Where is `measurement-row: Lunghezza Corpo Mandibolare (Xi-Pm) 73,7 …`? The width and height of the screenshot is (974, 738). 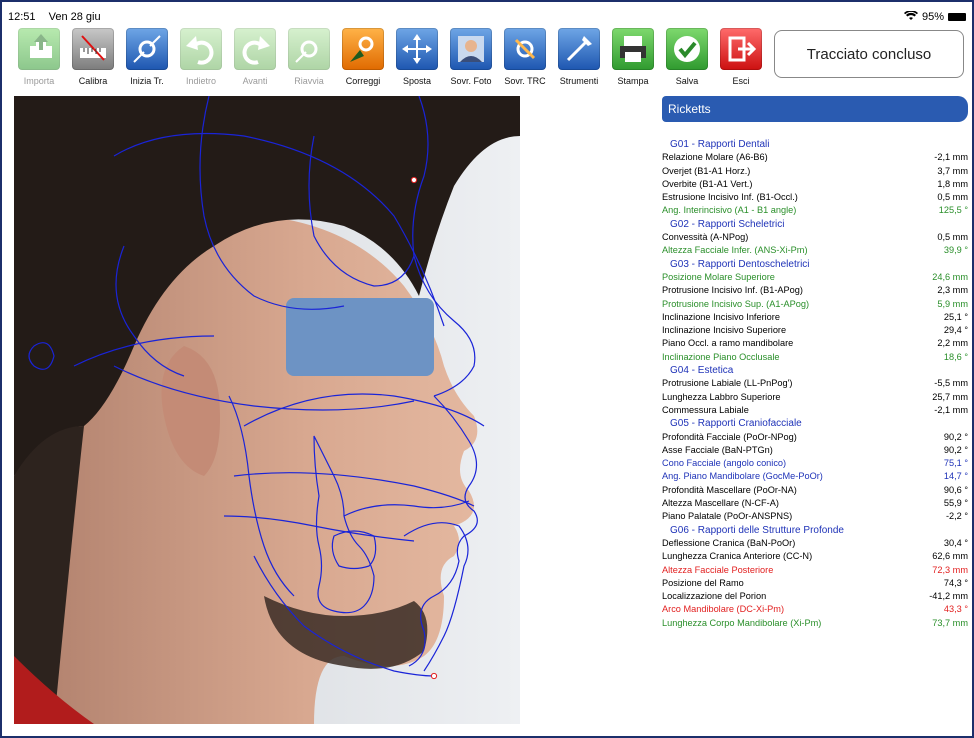
measurement-row: Lunghezza Corpo Mandibolare (Xi-Pm) 73,7 … is located at coordinates (815, 623).